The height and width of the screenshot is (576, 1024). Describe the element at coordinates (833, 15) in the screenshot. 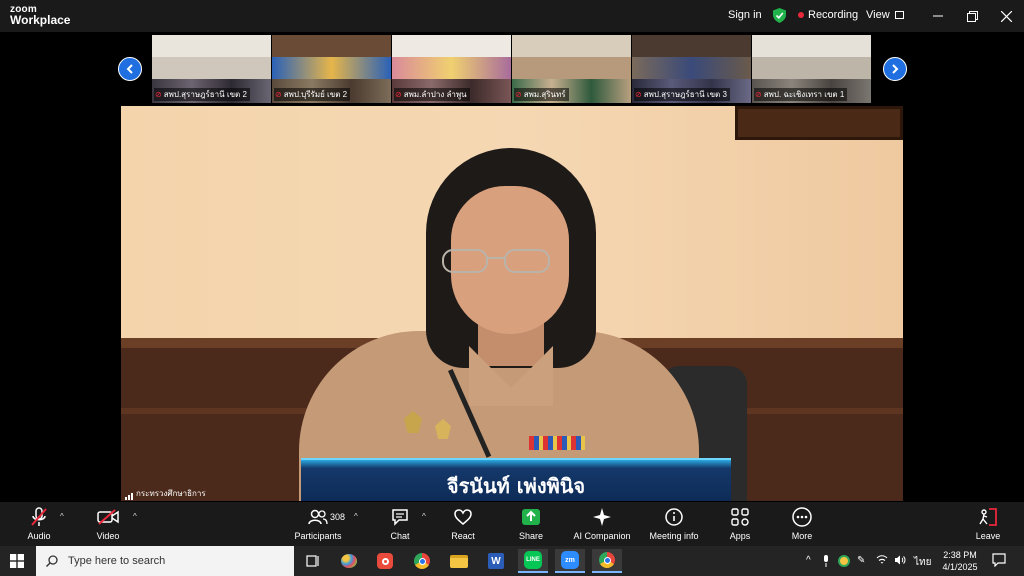

I see `recording-label: Recording` at that location.